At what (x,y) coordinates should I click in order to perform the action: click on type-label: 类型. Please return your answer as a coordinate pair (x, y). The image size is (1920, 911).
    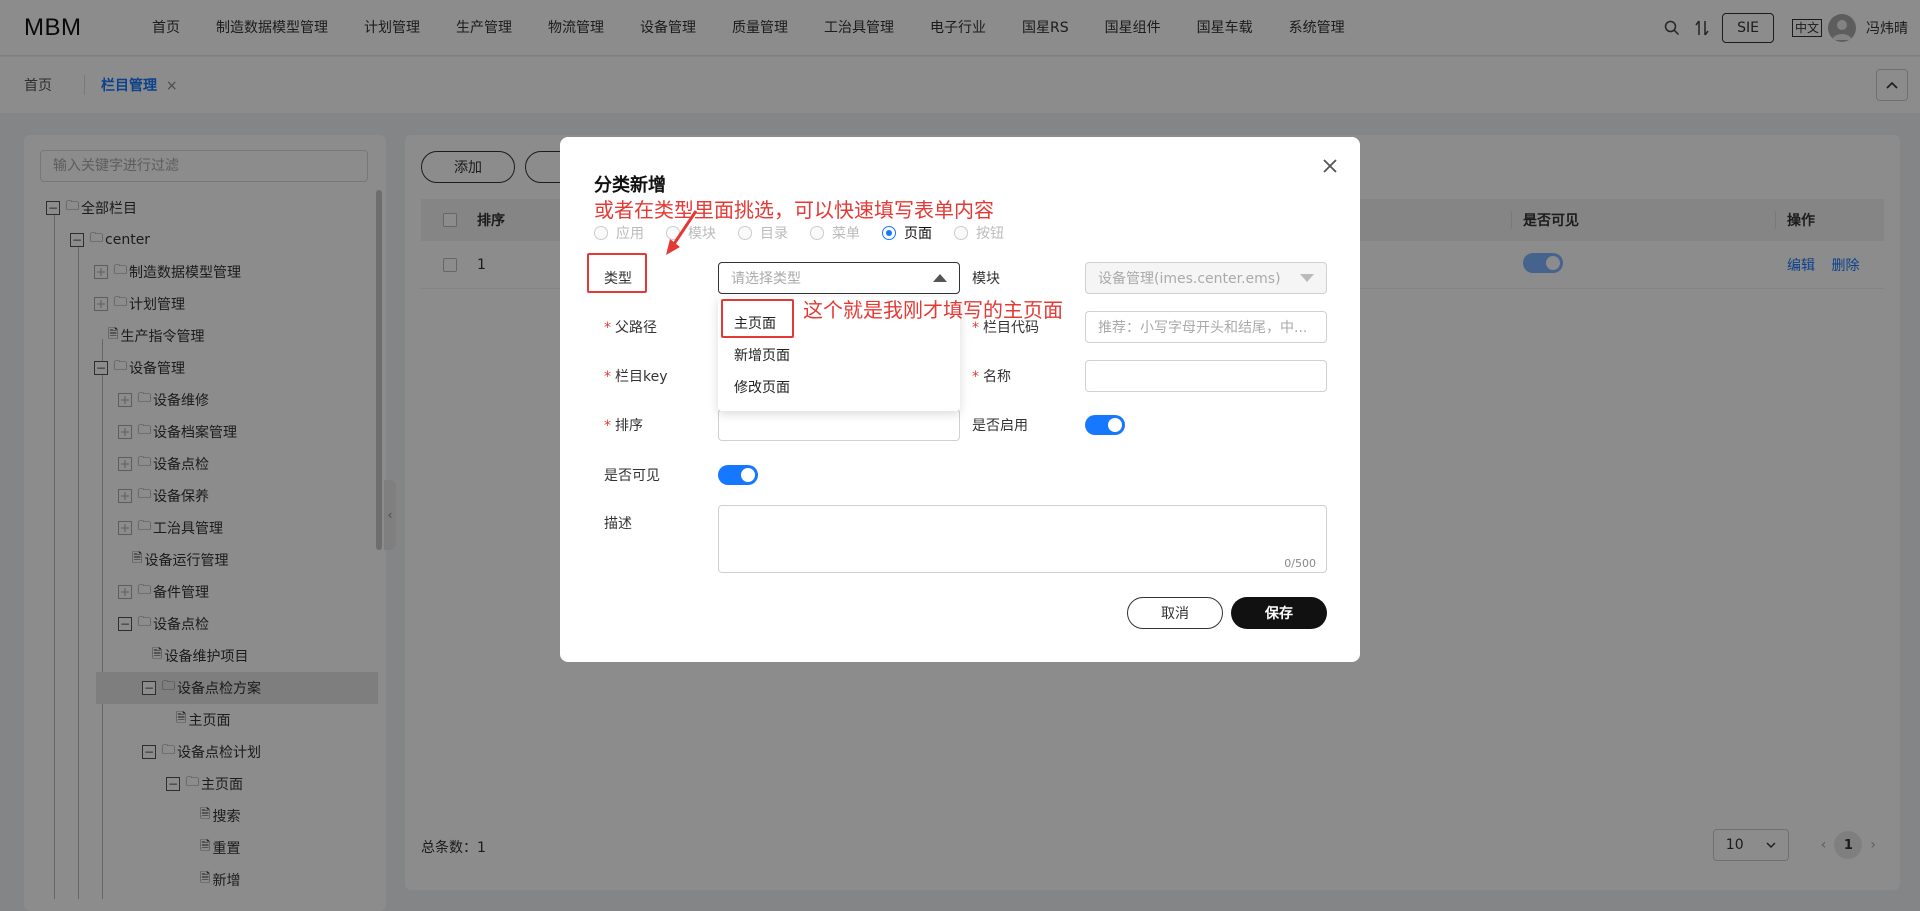
    Looking at the image, I should click on (618, 279).